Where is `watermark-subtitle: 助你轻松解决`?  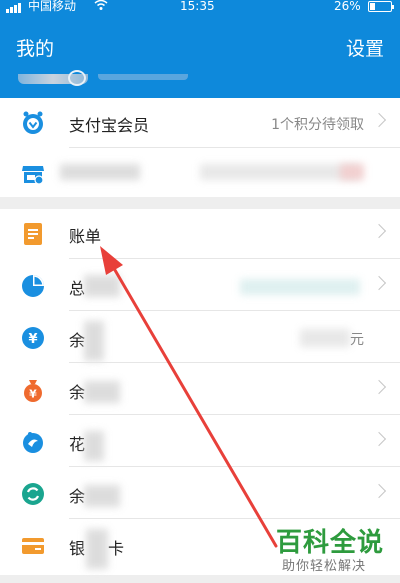 watermark-subtitle: 助你轻松解决 is located at coordinates (324, 566).